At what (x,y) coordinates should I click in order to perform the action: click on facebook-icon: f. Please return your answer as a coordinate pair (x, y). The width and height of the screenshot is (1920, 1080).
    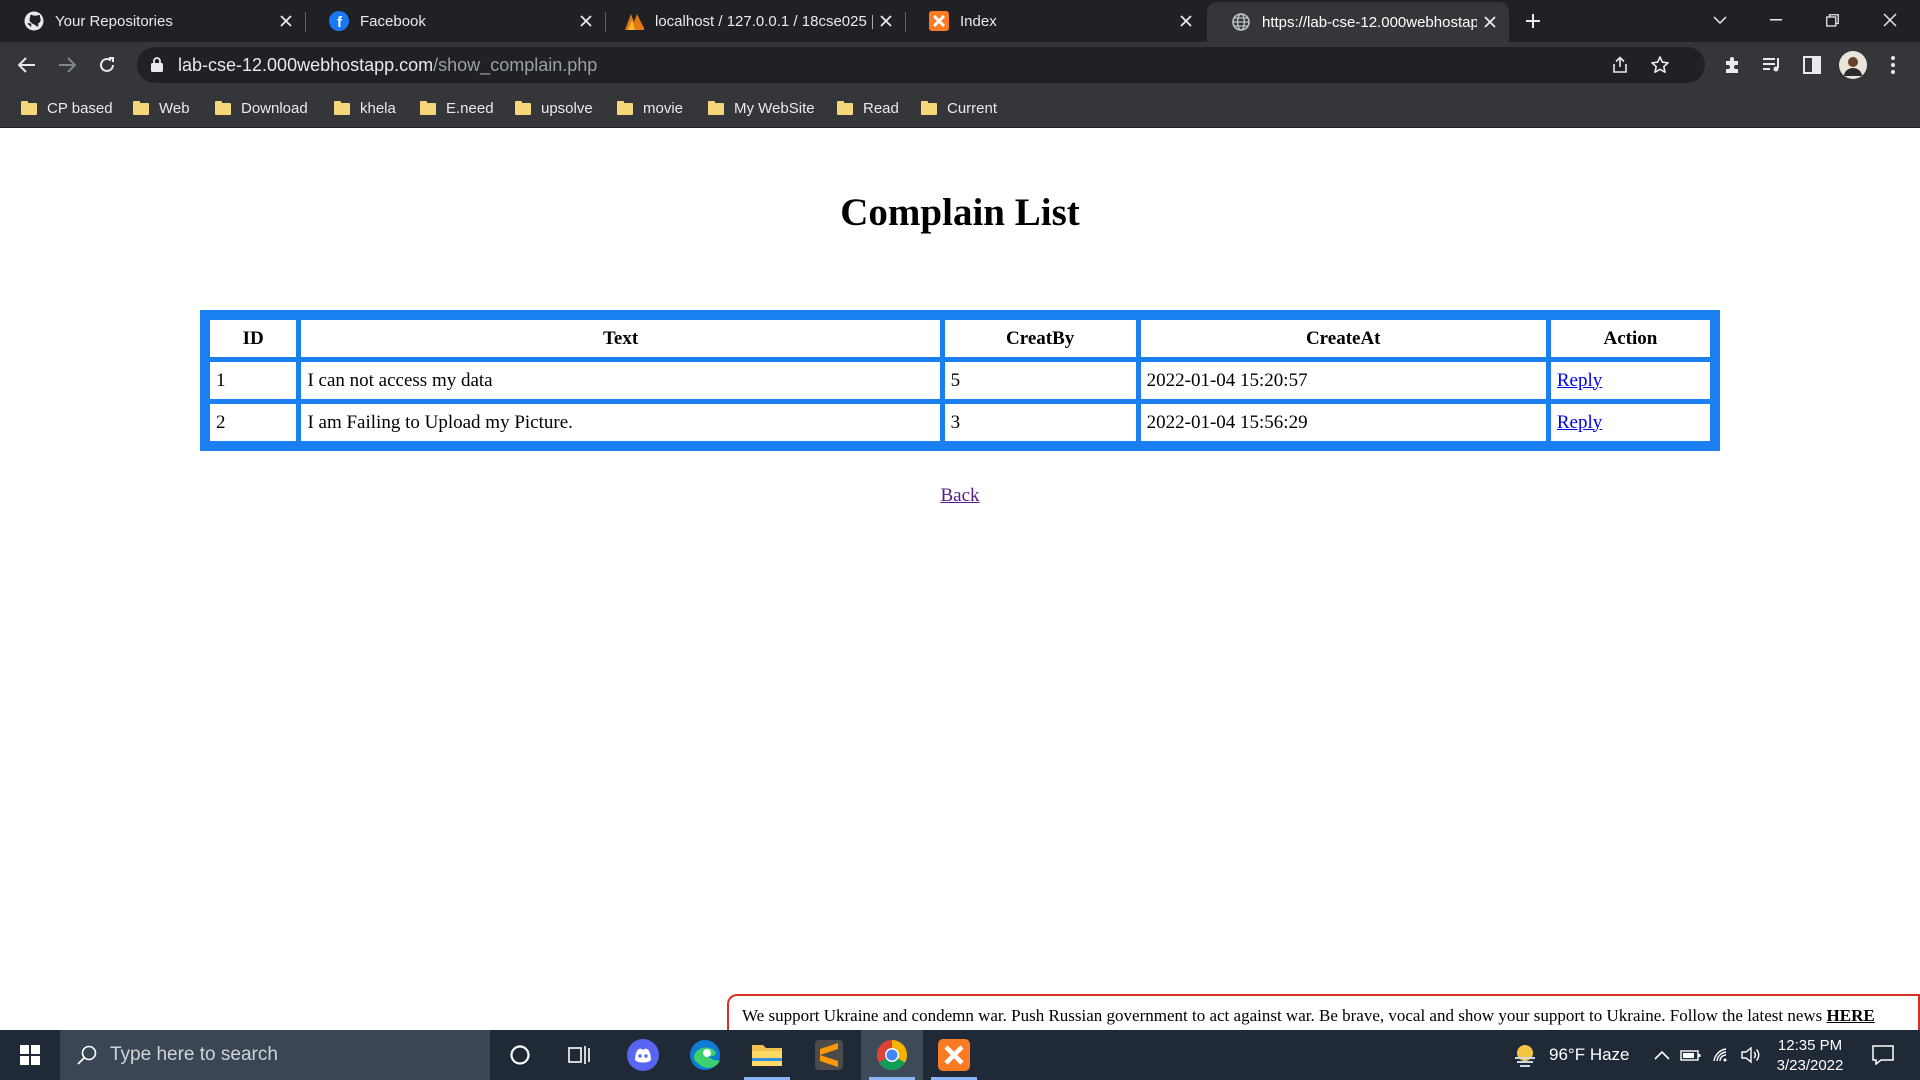
    Looking at the image, I should click on (339, 21).